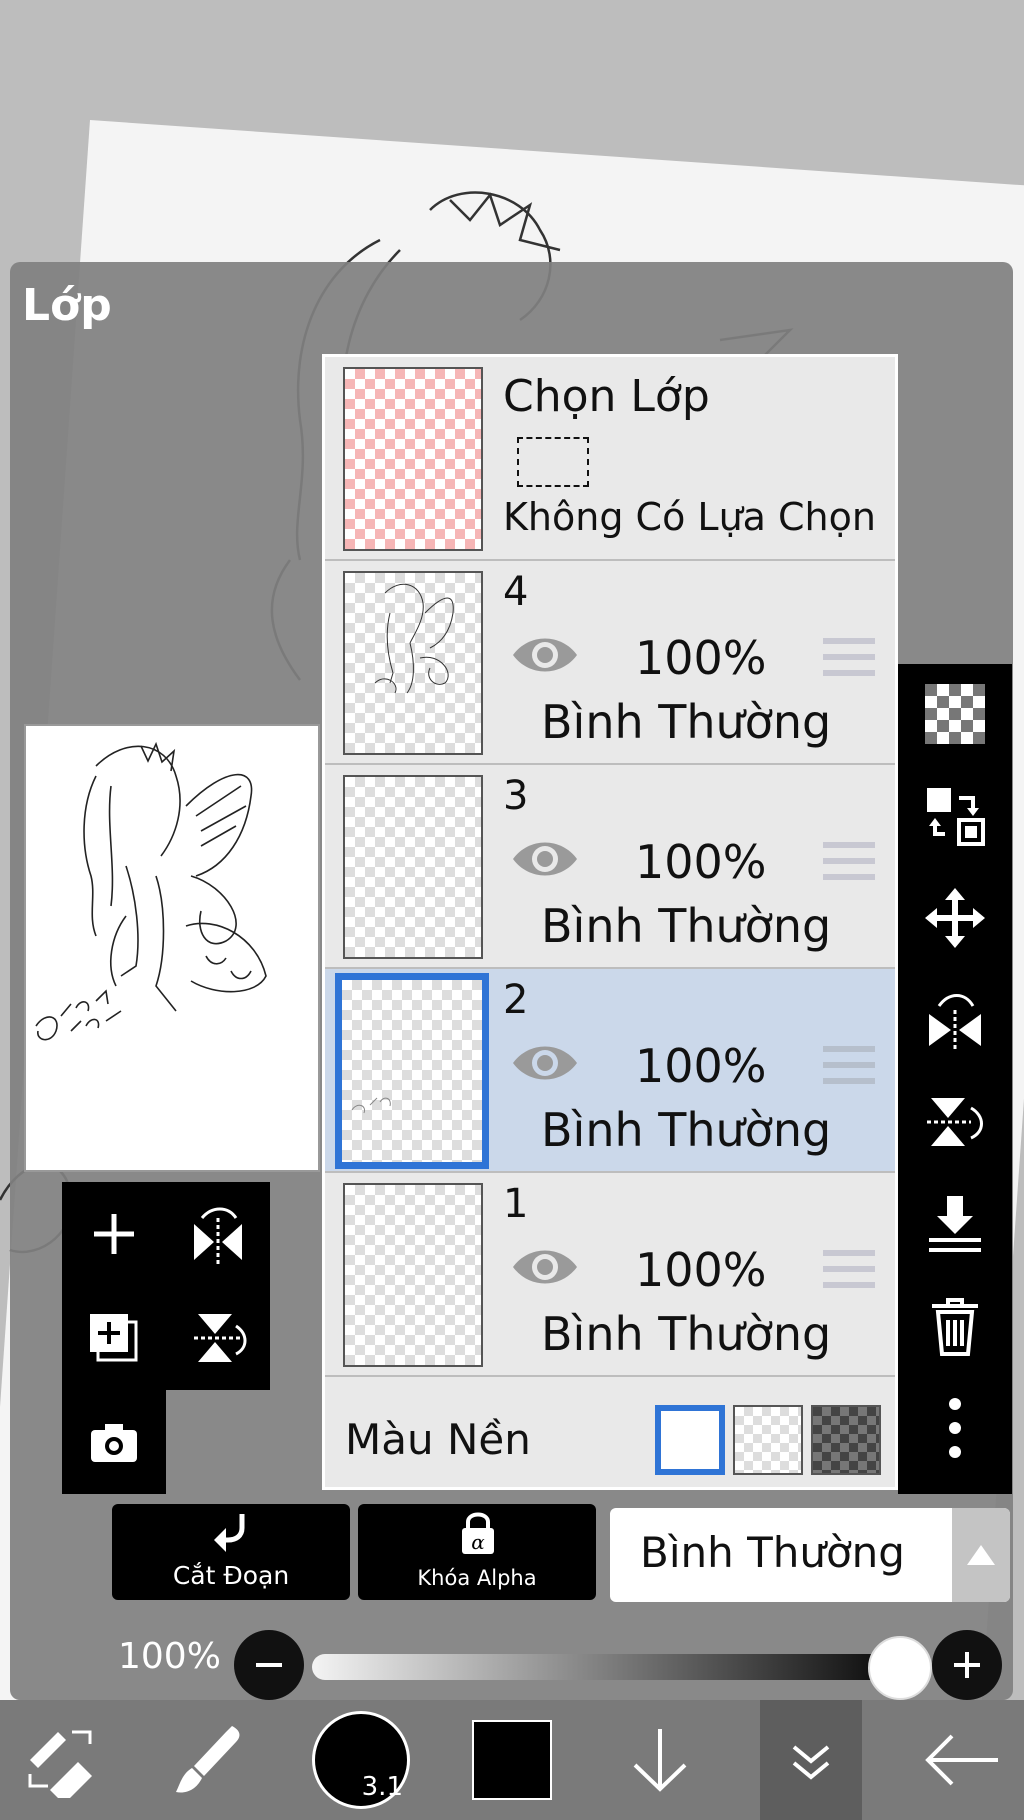  I want to click on brush-size-indicator: 3.1, so click(361, 1760).